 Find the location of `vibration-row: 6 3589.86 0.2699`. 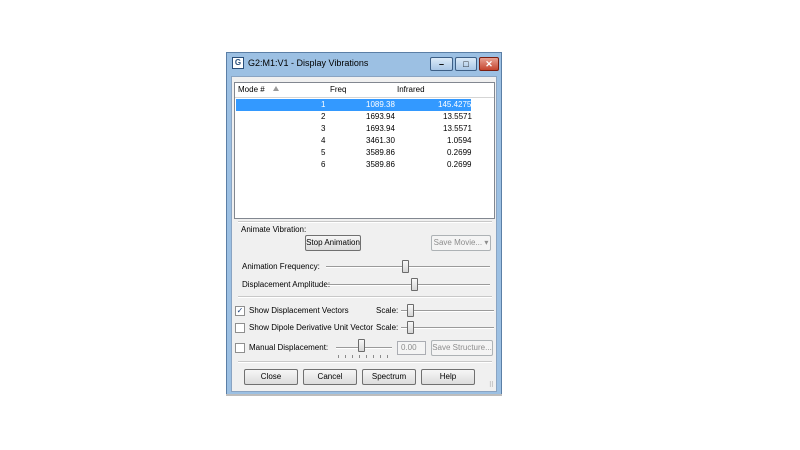

vibration-row: 6 3589.86 0.2699 is located at coordinates (353, 165).